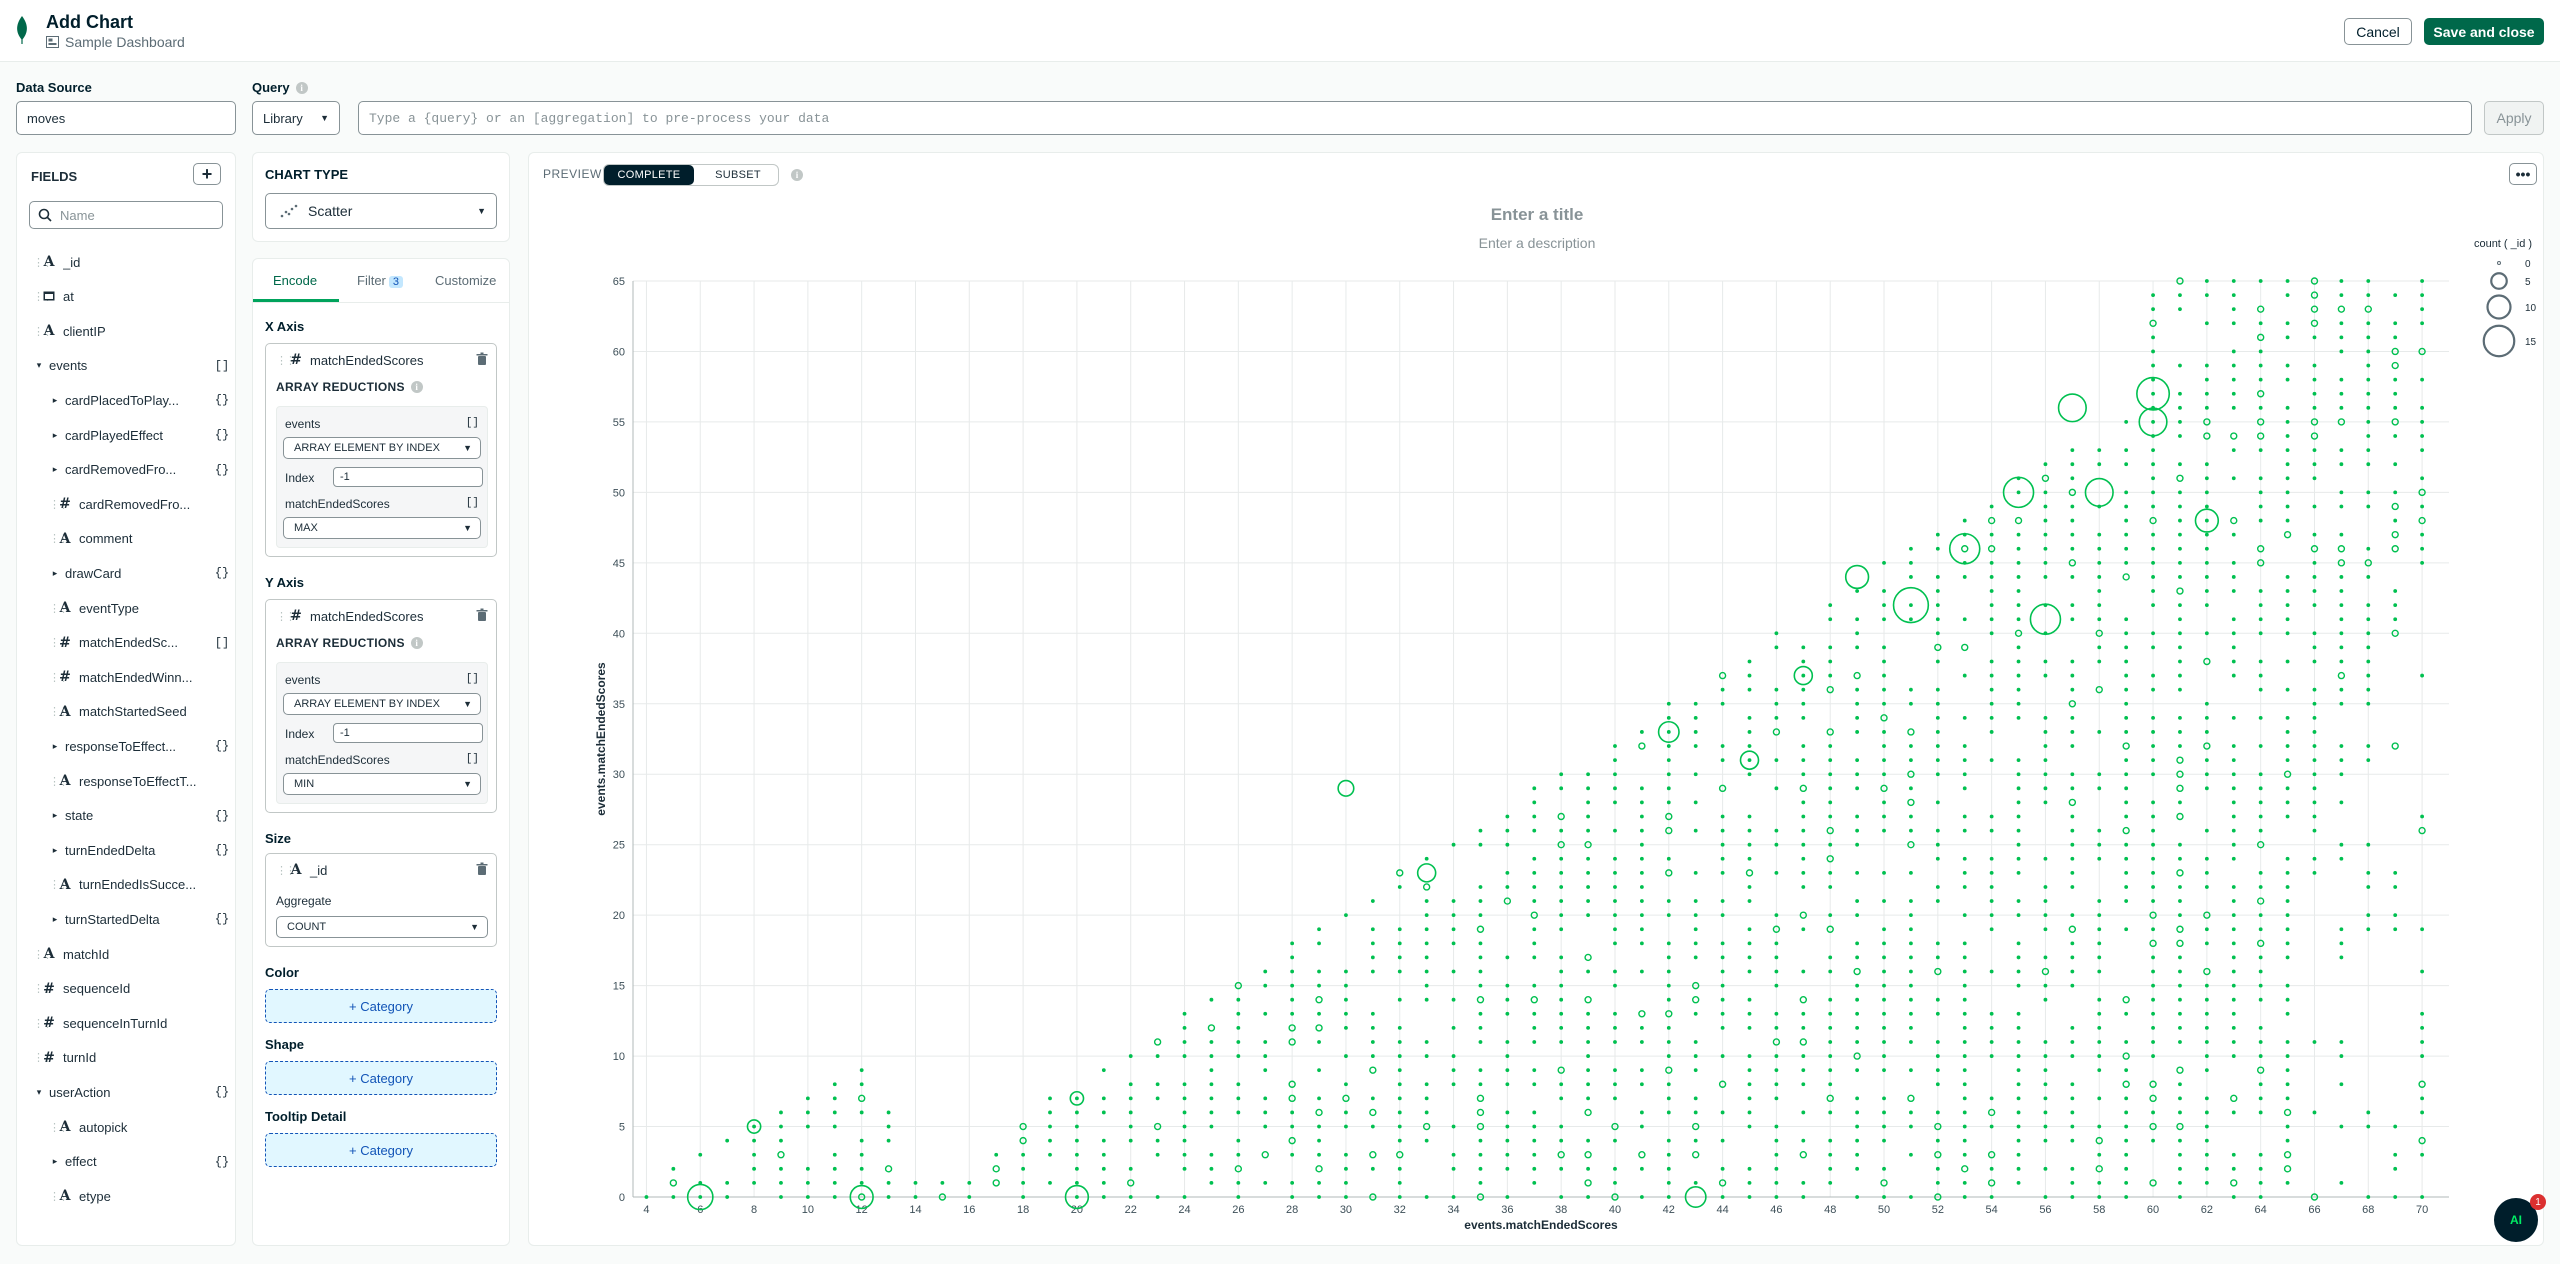  Describe the element at coordinates (2523, 174) in the screenshot. I see `more-options-button: •••` at that location.